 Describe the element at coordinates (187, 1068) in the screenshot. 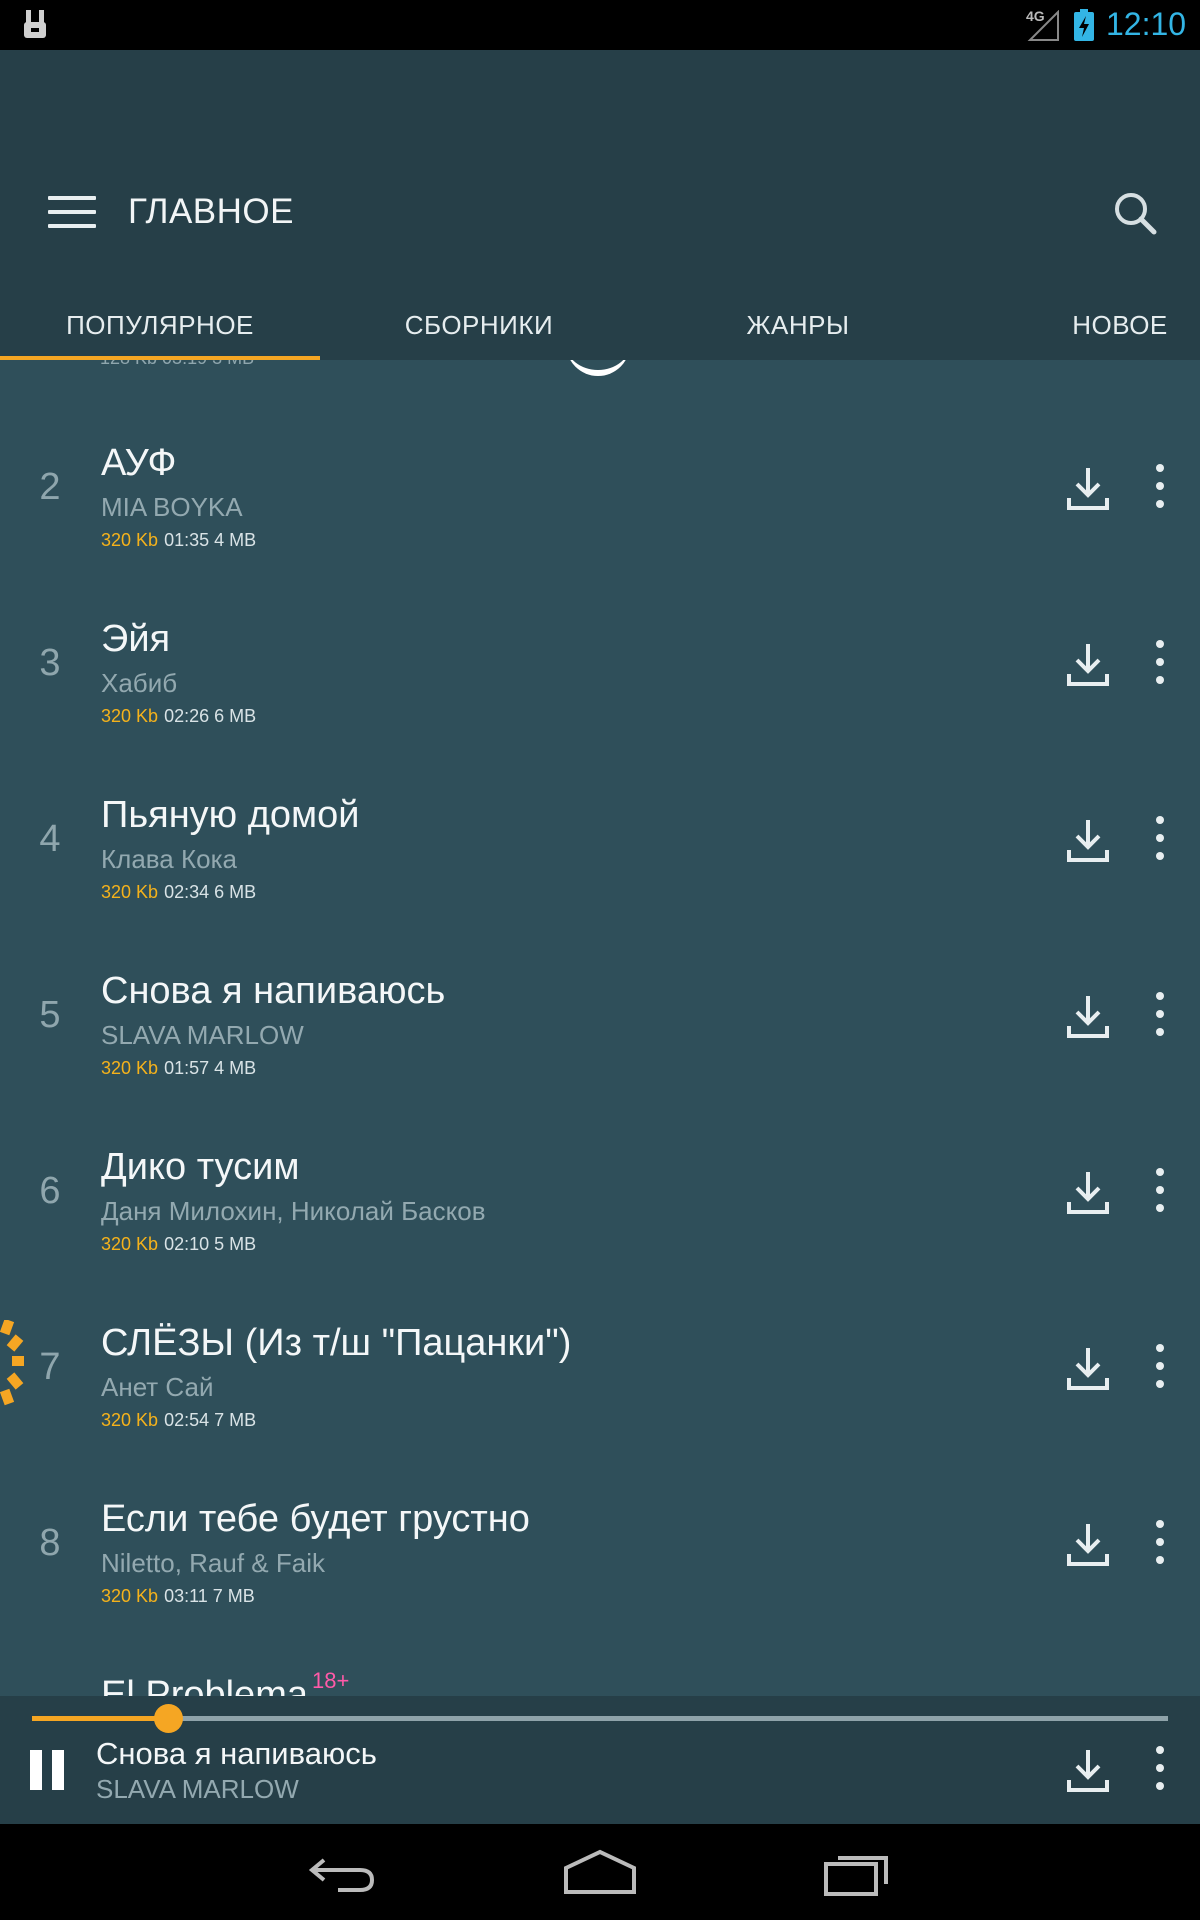

I see `track-duration: 01:57` at that location.